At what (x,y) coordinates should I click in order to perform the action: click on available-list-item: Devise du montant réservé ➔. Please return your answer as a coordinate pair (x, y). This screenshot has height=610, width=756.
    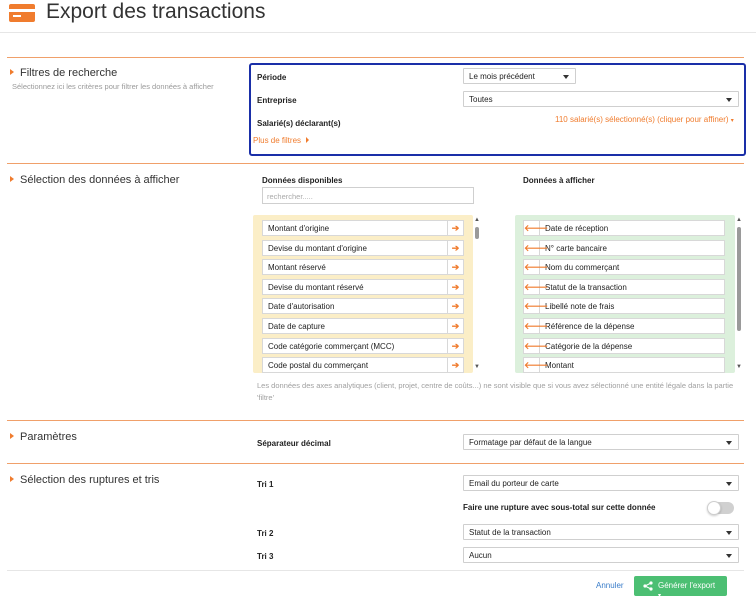
    Looking at the image, I should click on (363, 286).